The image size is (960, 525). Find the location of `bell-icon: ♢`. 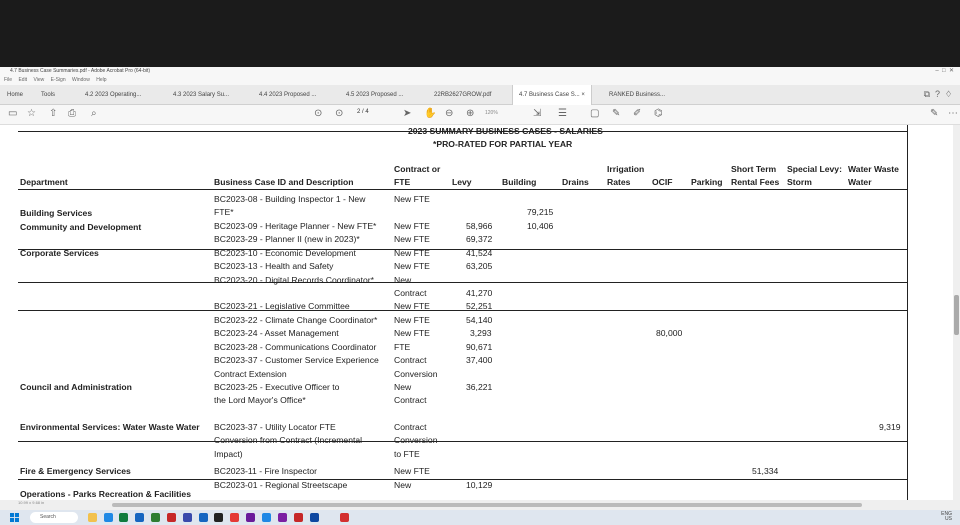

bell-icon: ♢ is located at coordinates (948, 94).